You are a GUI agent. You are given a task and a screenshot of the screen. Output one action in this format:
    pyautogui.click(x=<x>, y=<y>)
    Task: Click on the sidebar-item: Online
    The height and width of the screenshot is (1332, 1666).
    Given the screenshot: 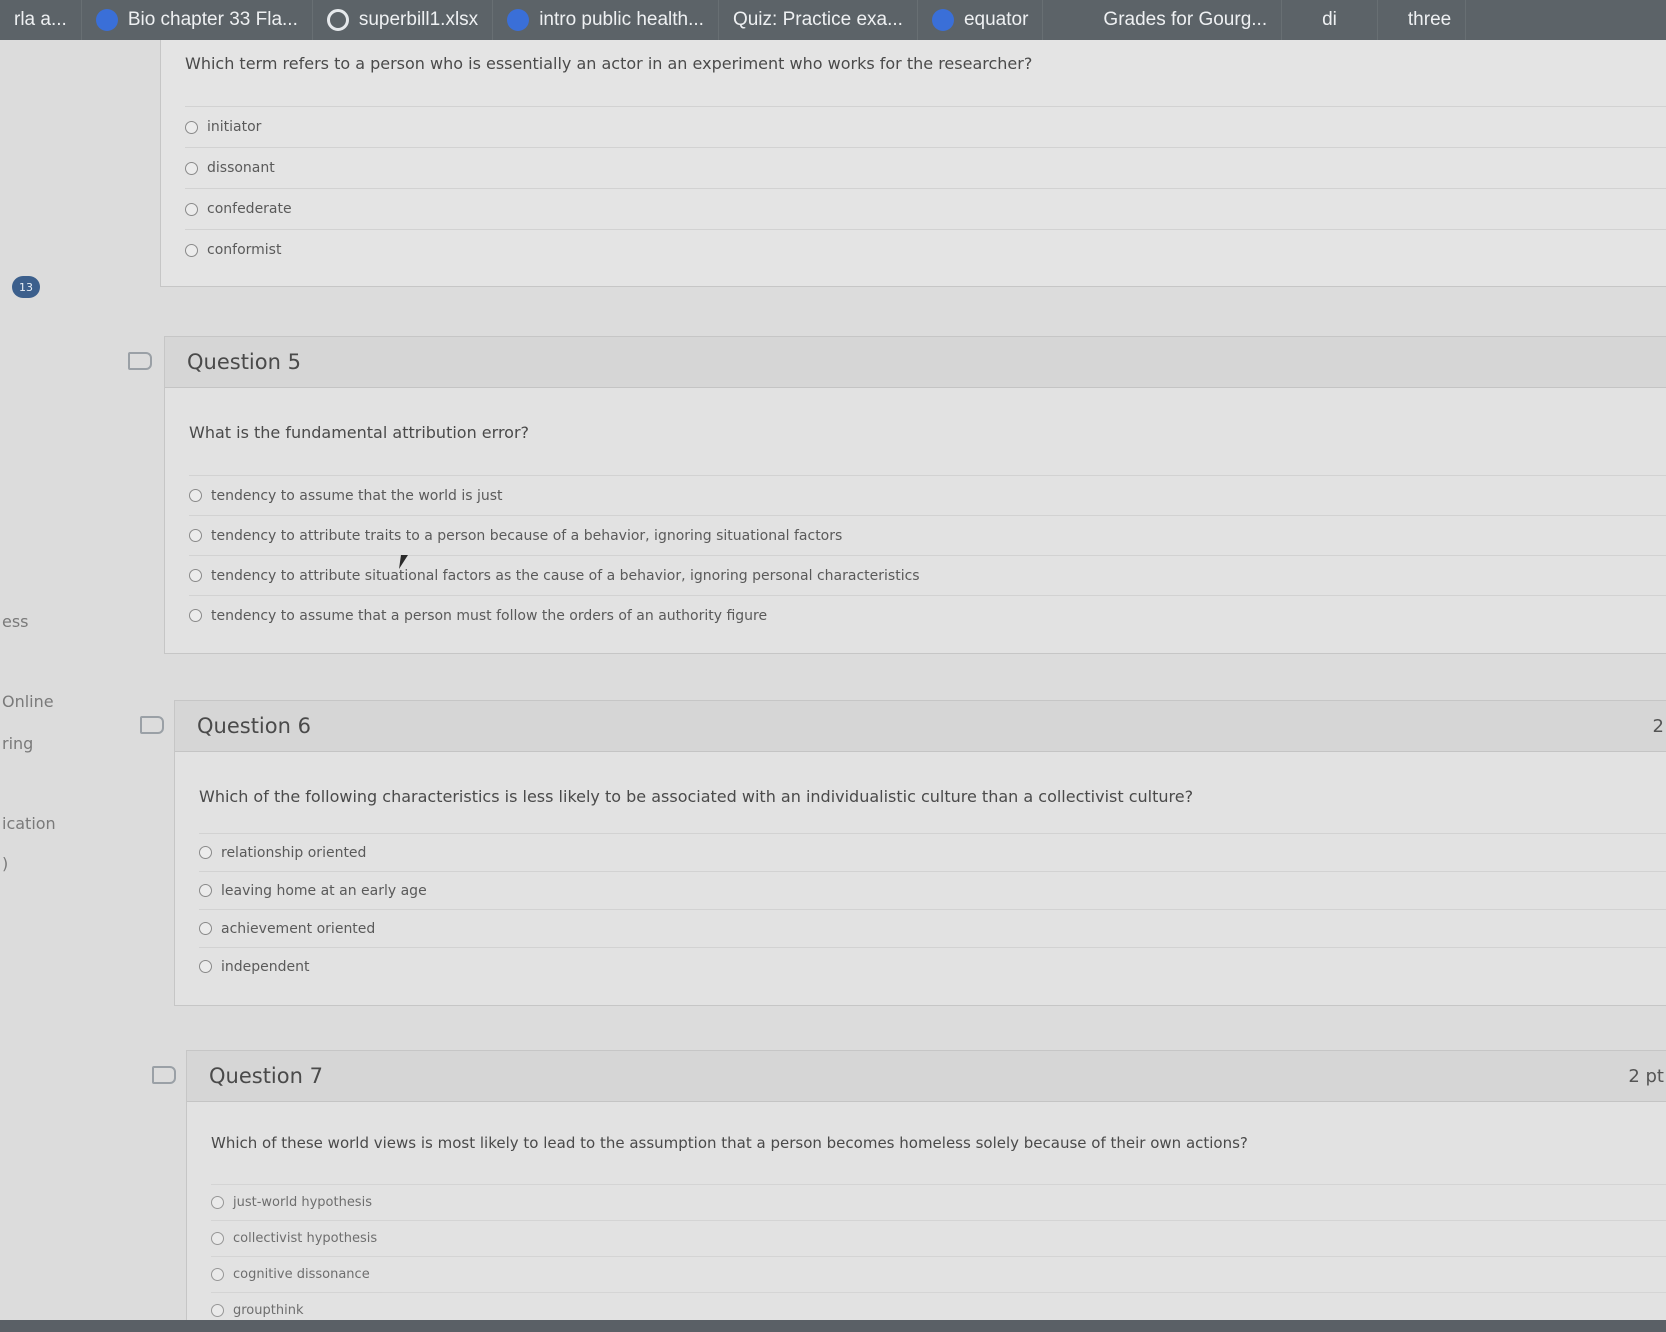 What is the action you would take?
    pyautogui.click(x=28, y=701)
    